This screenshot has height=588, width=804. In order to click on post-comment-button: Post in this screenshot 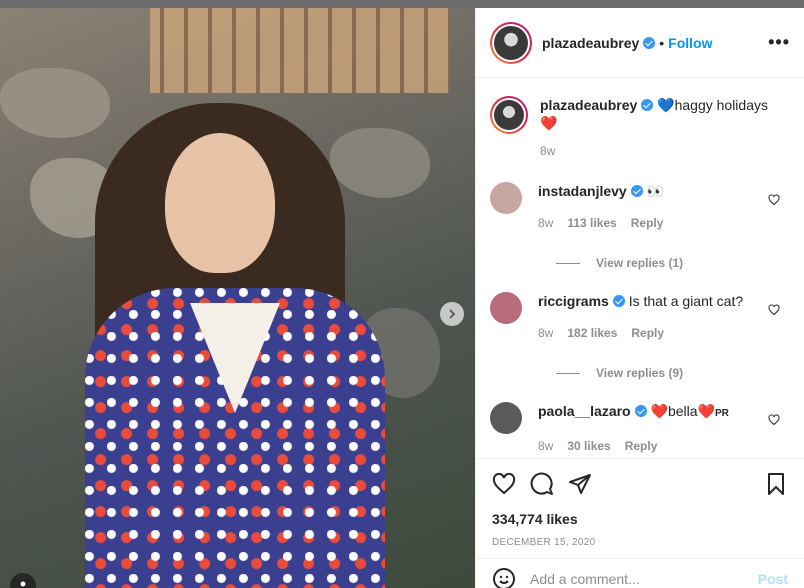, I will do `click(773, 579)`.